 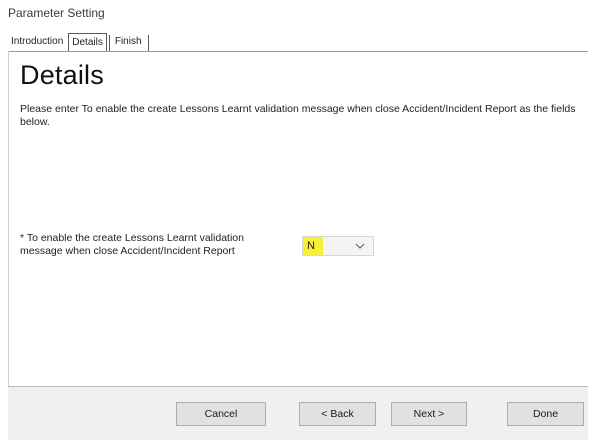 What do you see at coordinates (338, 246) in the screenshot?
I see `lessons-learnt-select: N` at bounding box center [338, 246].